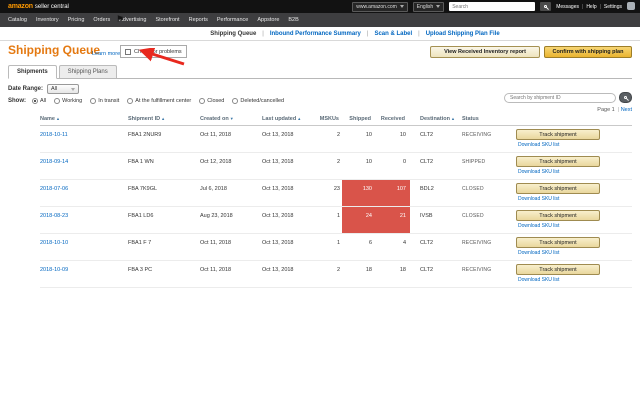 The image size is (640, 400). I want to click on cell-name: 2018-09-14, so click(84, 166).